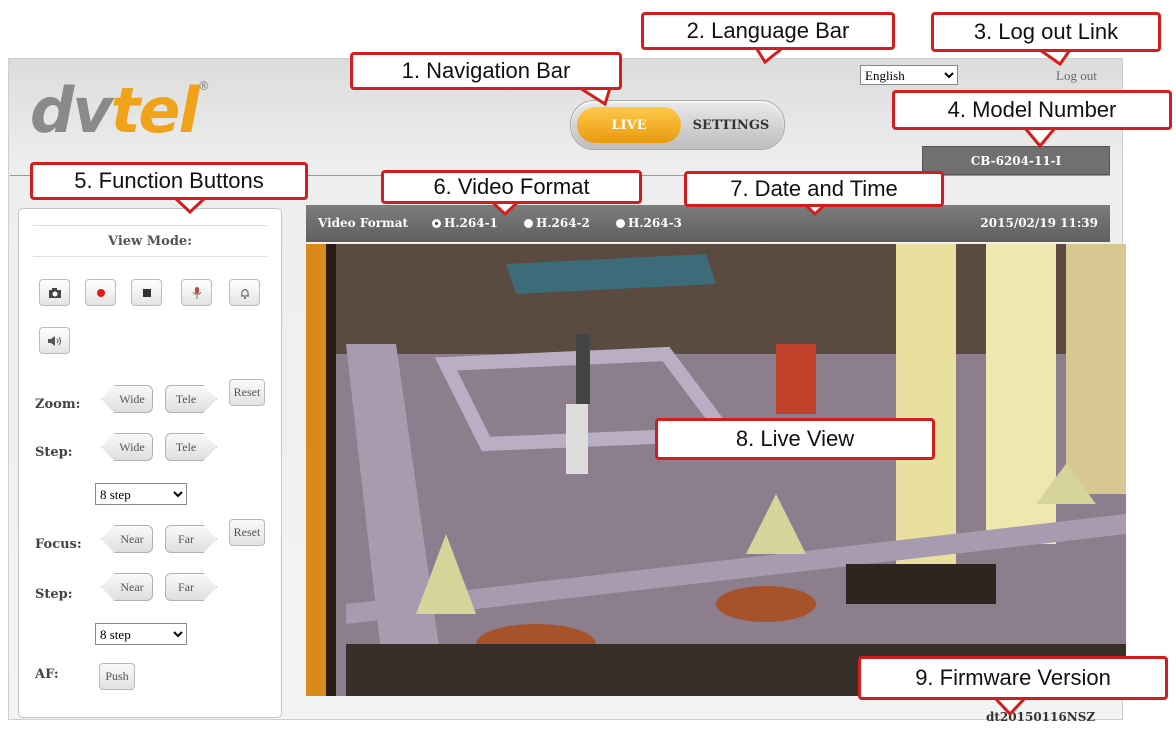  I want to click on callout-live-view: 8. Live View, so click(795, 439).